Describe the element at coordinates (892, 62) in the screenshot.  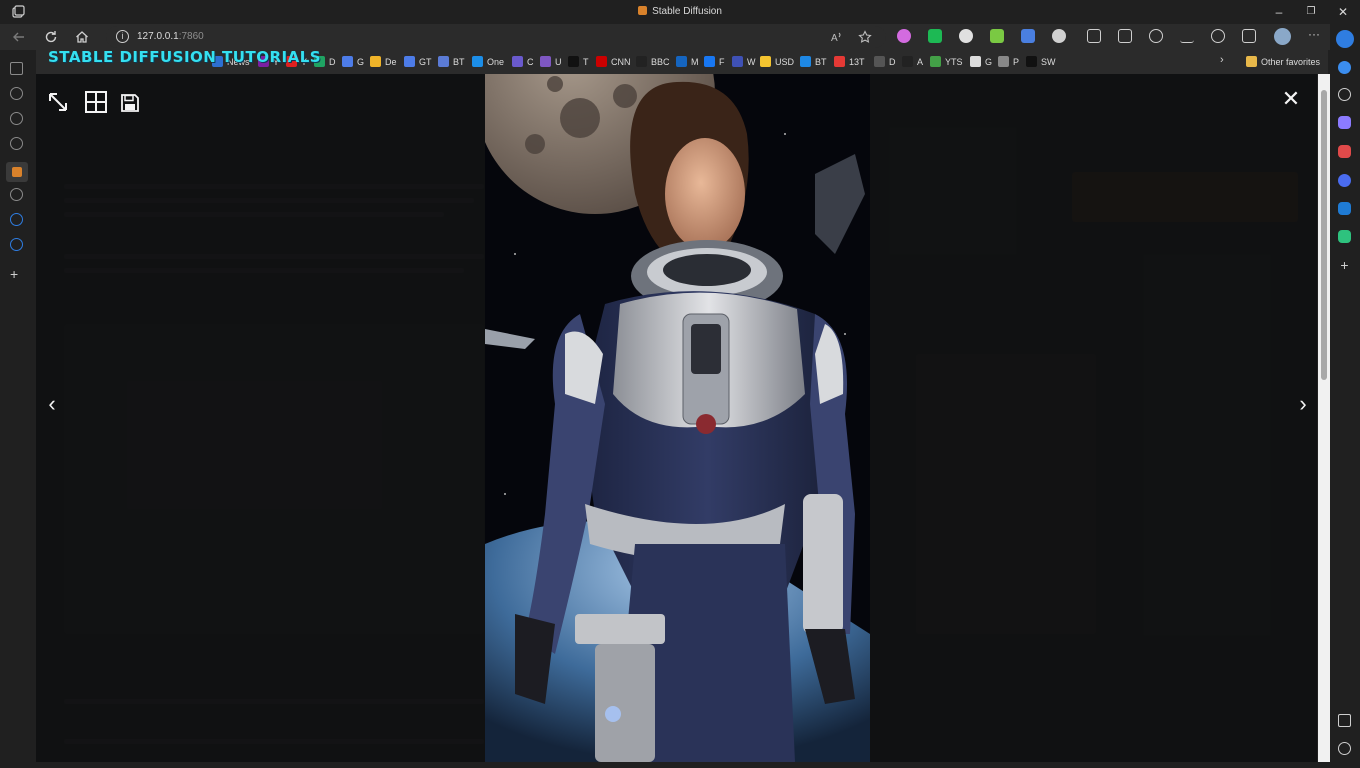
I see `bookmark-label: D` at that location.